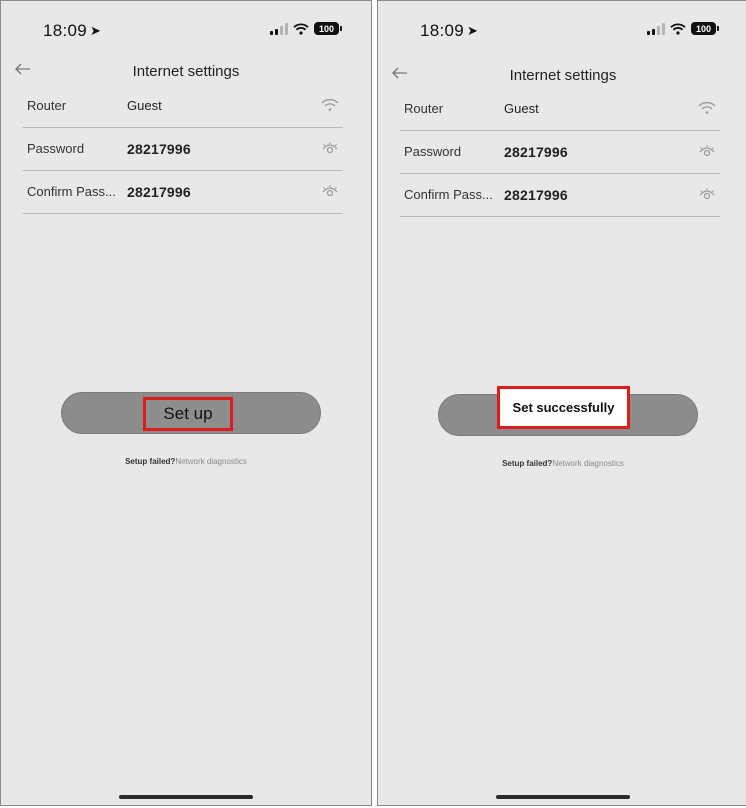 The height and width of the screenshot is (808, 746). What do you see at coordinates (563, 407) in the screenshot?
I see `success-toast: Set successfully` at bounding box center [563, 407].